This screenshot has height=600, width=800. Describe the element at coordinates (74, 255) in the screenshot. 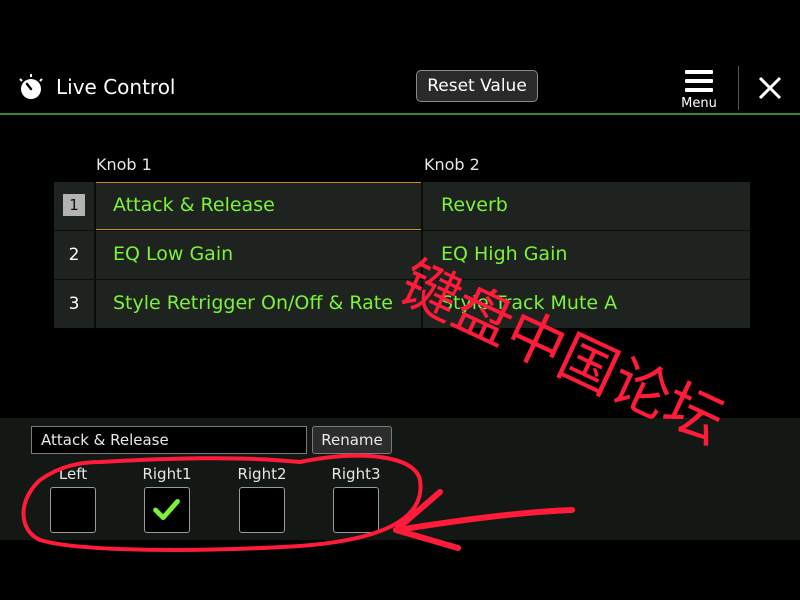

I see `row-number: 2` at that location.